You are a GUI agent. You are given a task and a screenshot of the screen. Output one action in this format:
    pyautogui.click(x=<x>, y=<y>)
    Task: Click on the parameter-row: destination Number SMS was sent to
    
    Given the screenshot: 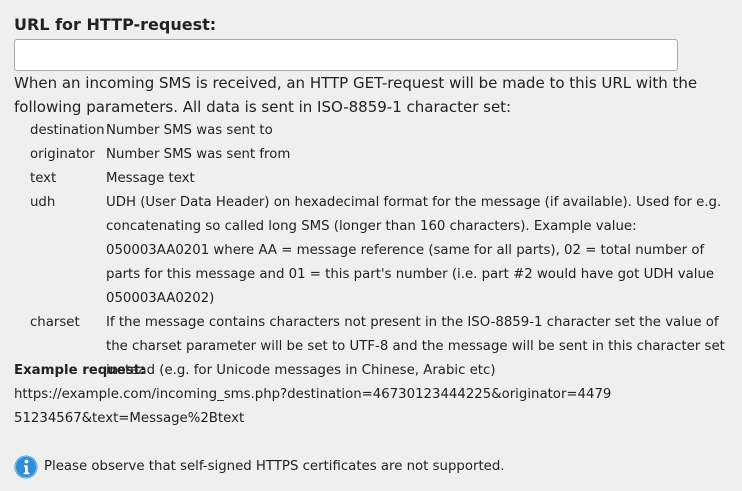 What is the action you would take?
    pyautogui.click(x=386, y=131)
    